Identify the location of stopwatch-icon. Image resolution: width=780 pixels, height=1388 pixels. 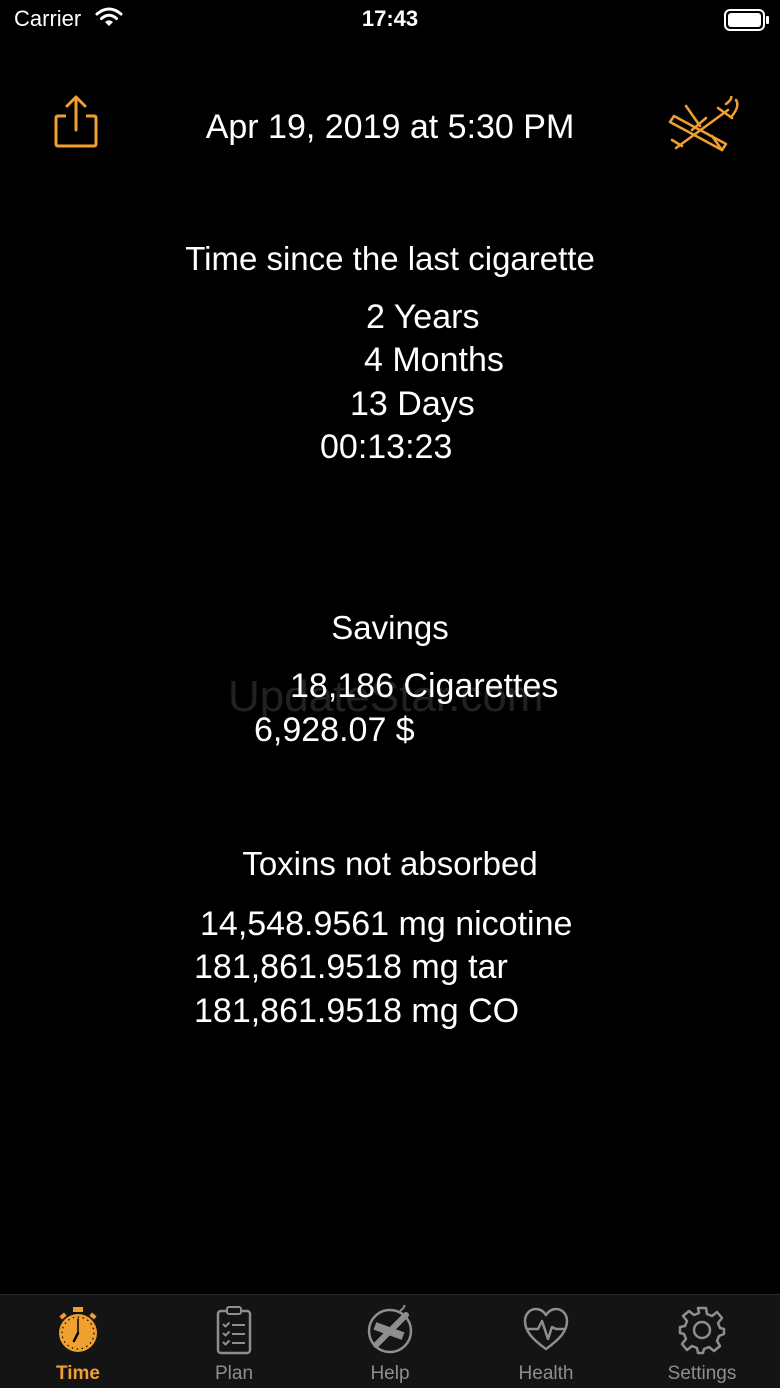
(78, 1330).